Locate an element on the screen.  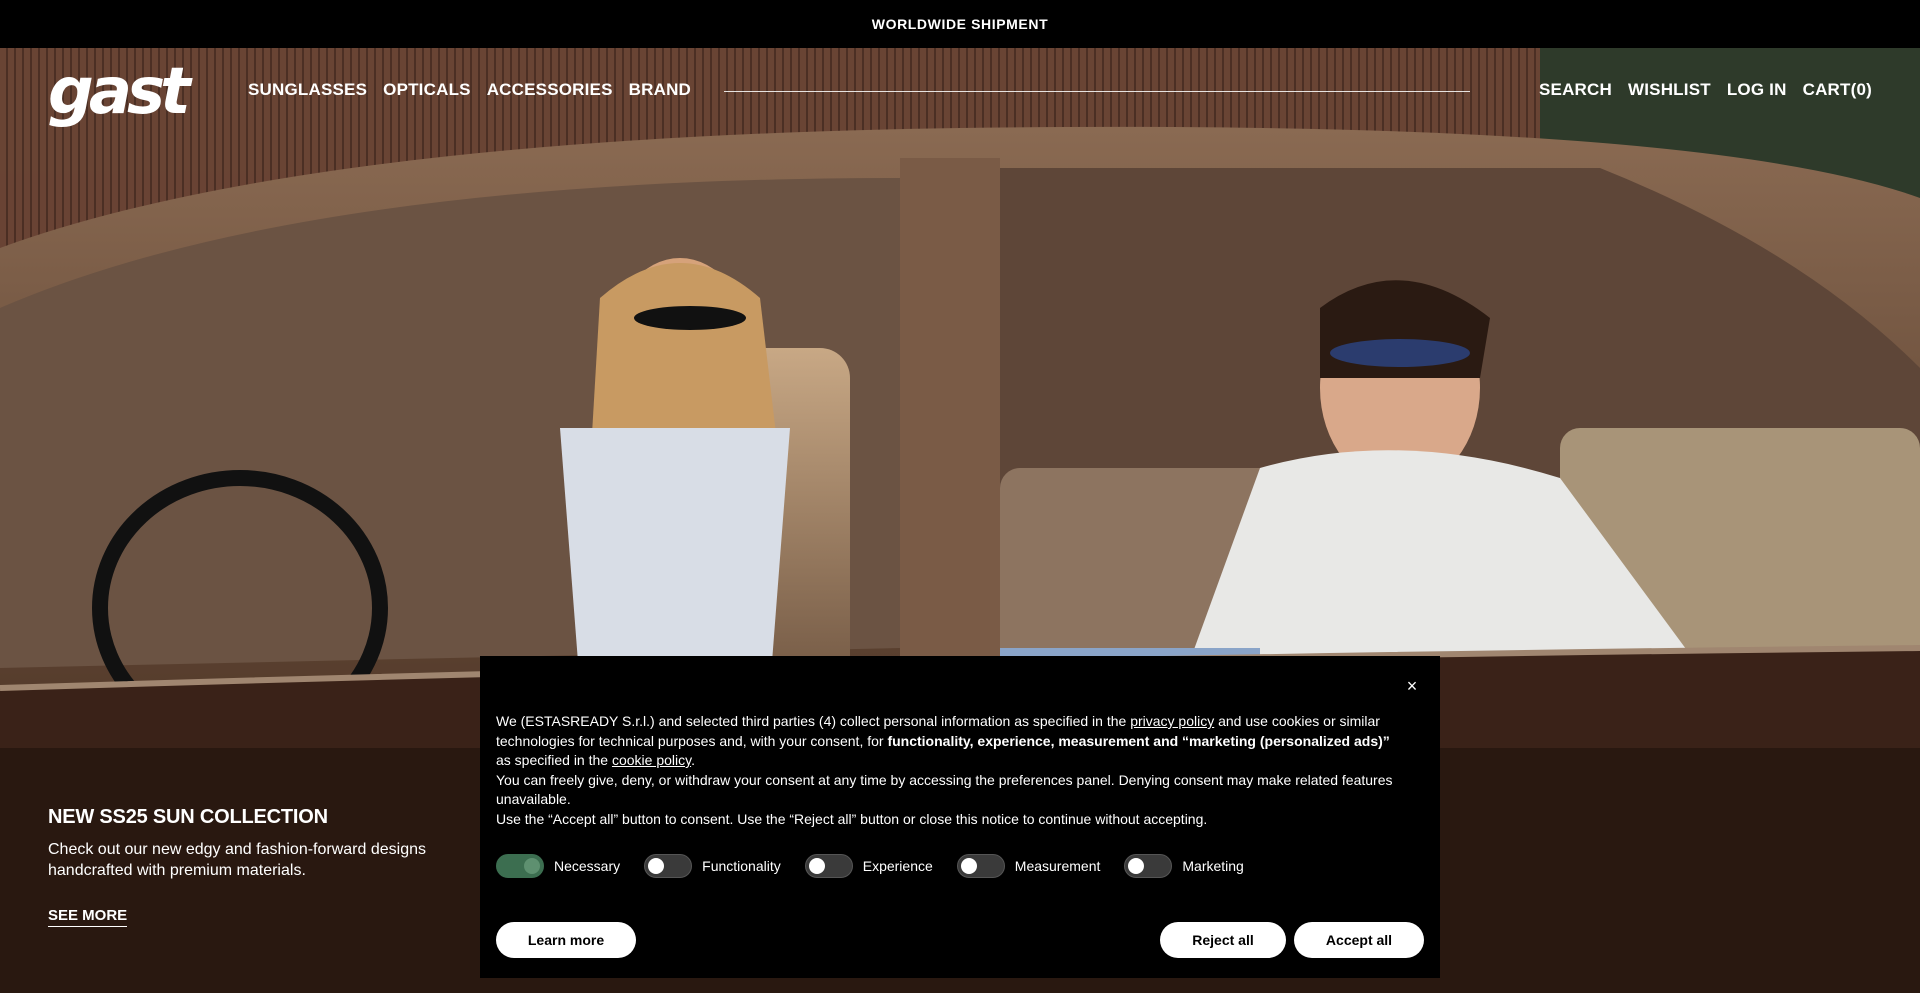
toggle-necessary: Necessary is located at coordinates (558, 866).